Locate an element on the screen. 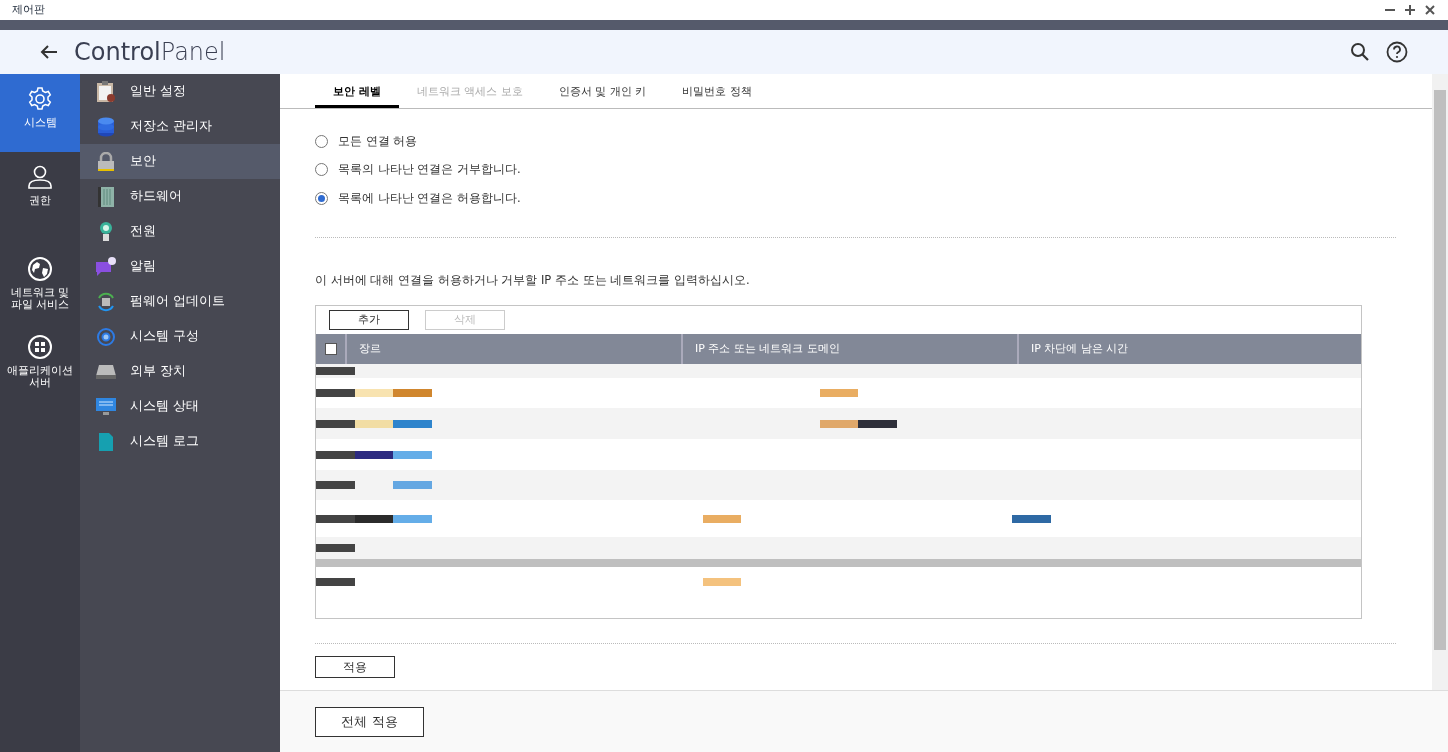  clipboard-icon is located at coordinates (106, 91).